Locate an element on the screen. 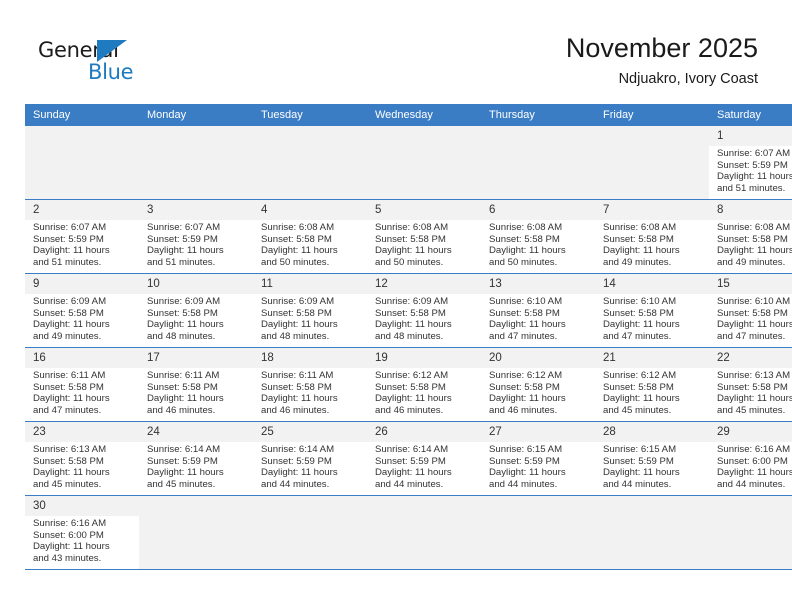 The height and width of the screenshot is (612, 792). general-blue-logo: General Blue is located at coordinates (103, 63).